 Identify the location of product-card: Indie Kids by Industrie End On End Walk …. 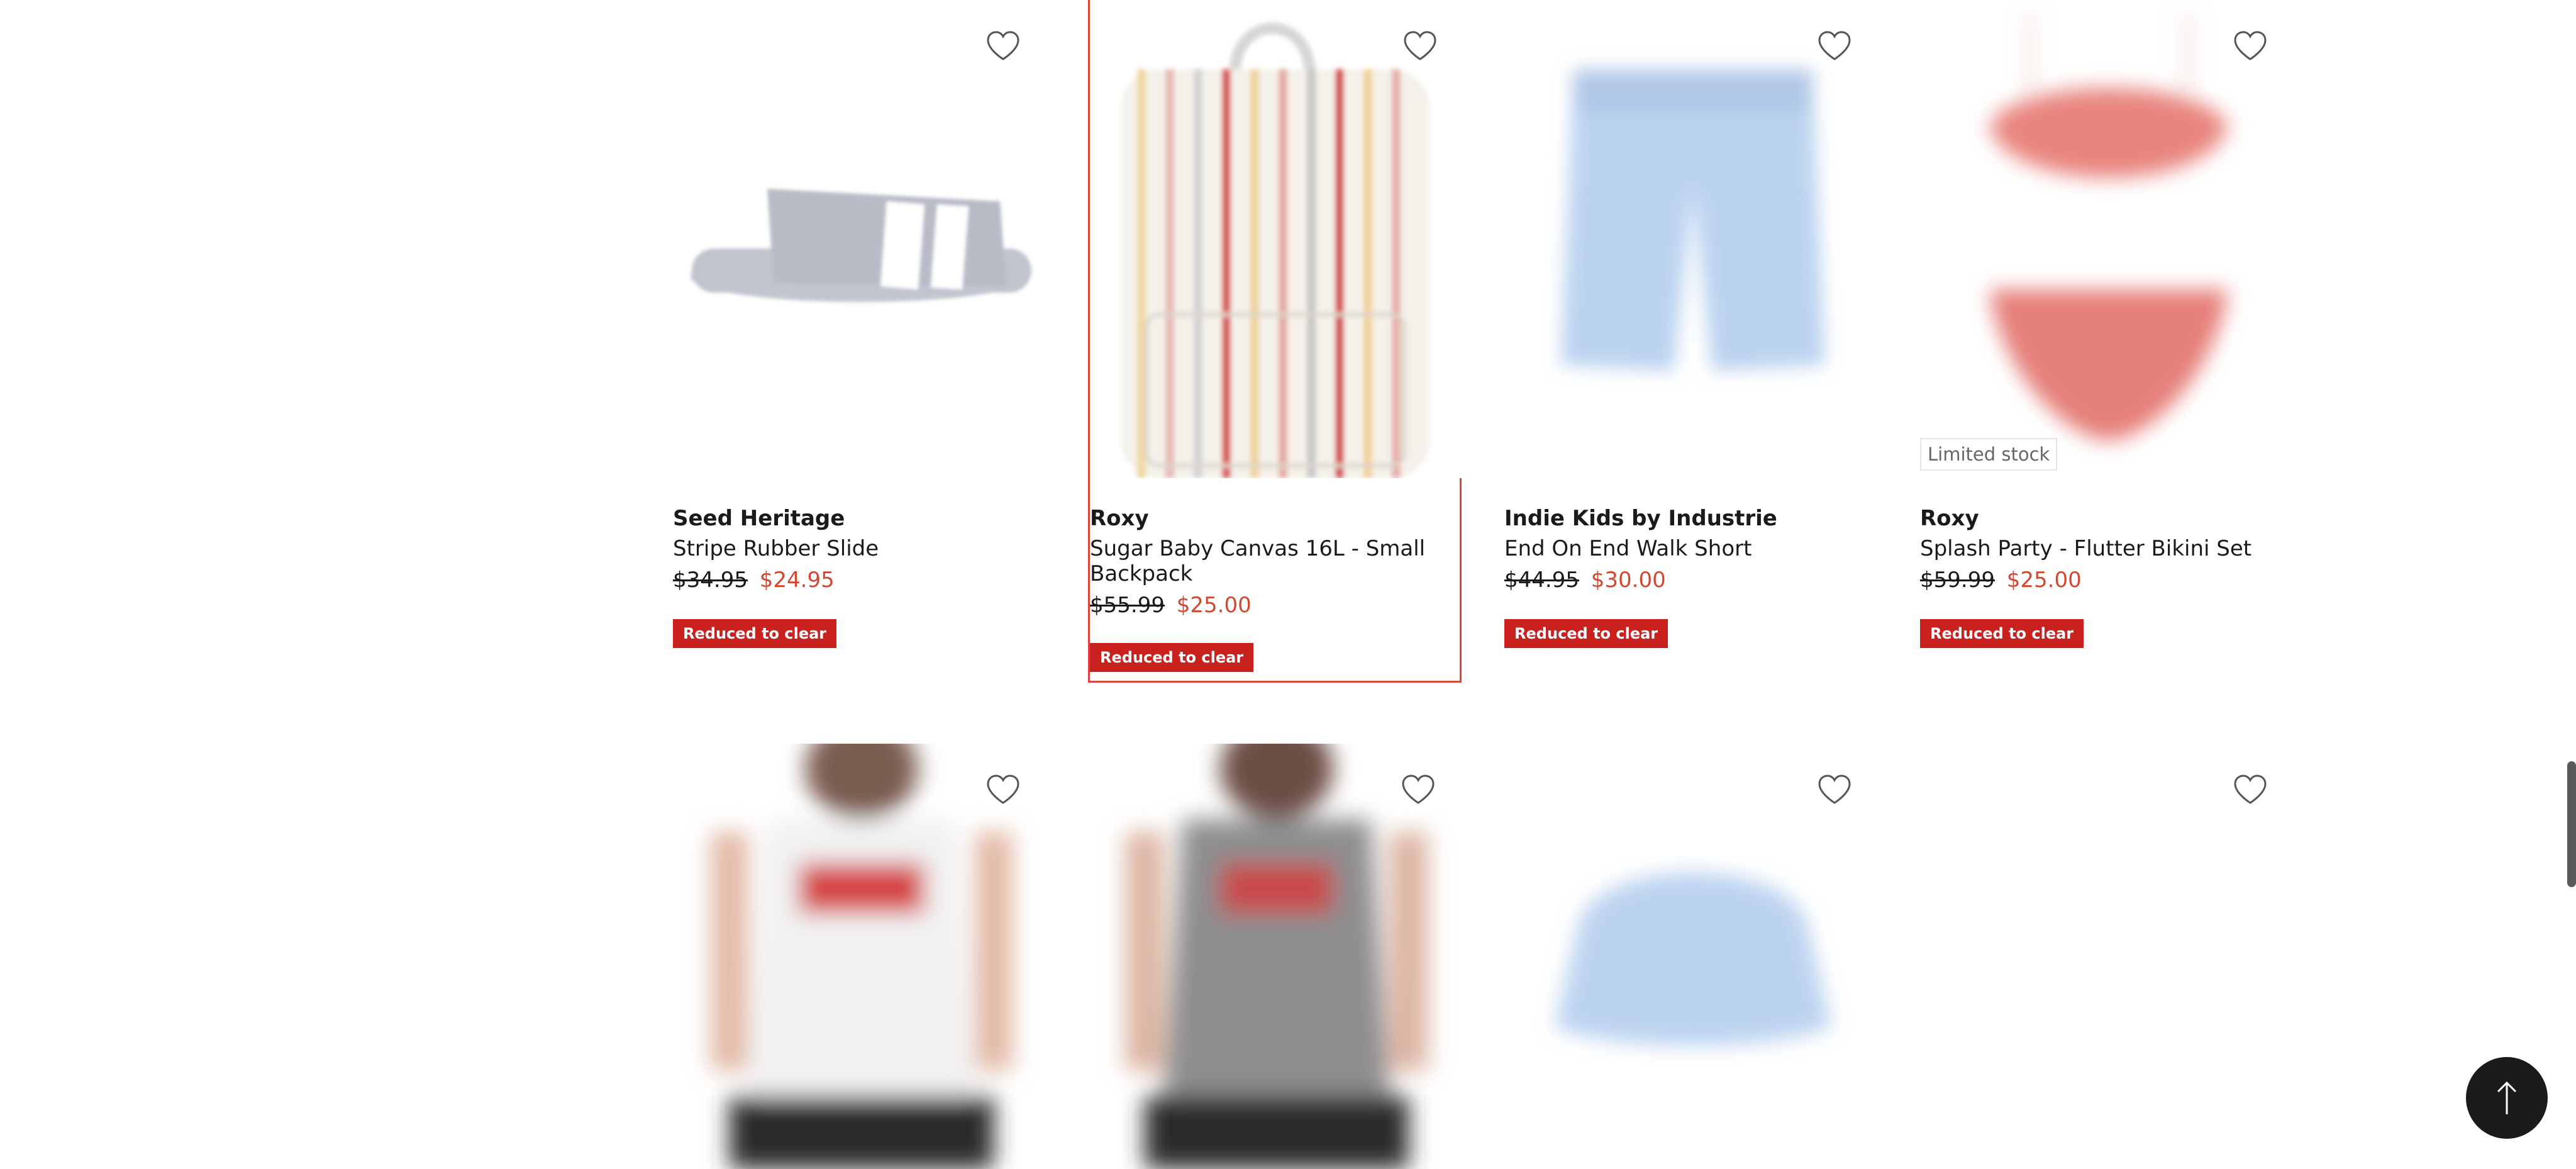
(1691, 327).